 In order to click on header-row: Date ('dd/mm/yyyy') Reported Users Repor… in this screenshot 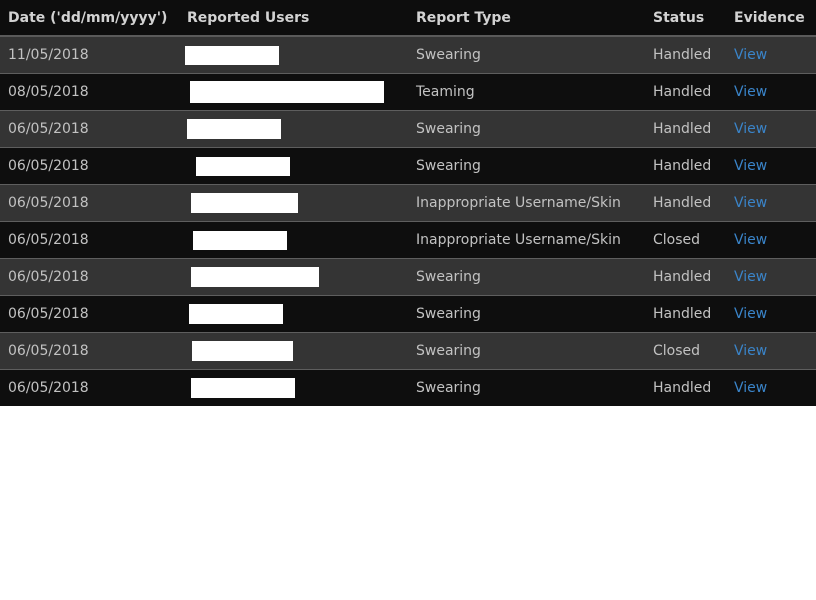, I will do `click(408, 18)`.